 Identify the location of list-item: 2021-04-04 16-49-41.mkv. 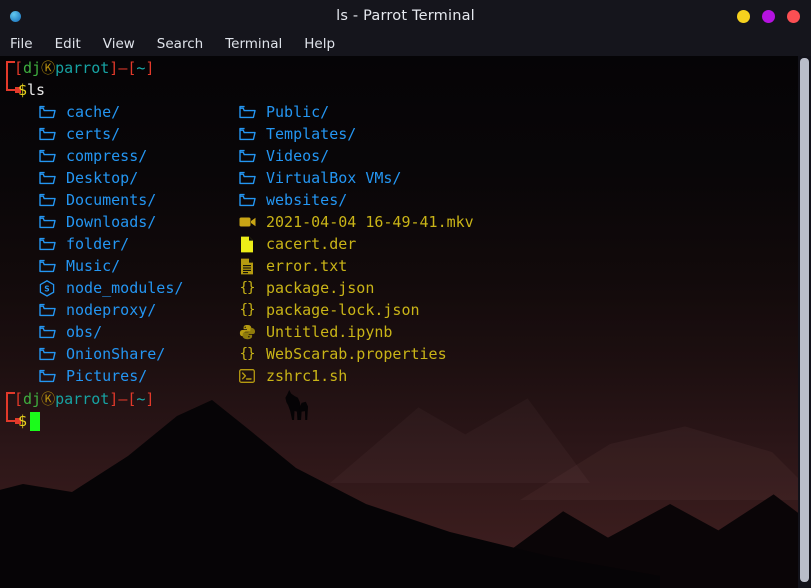
(356, 222).